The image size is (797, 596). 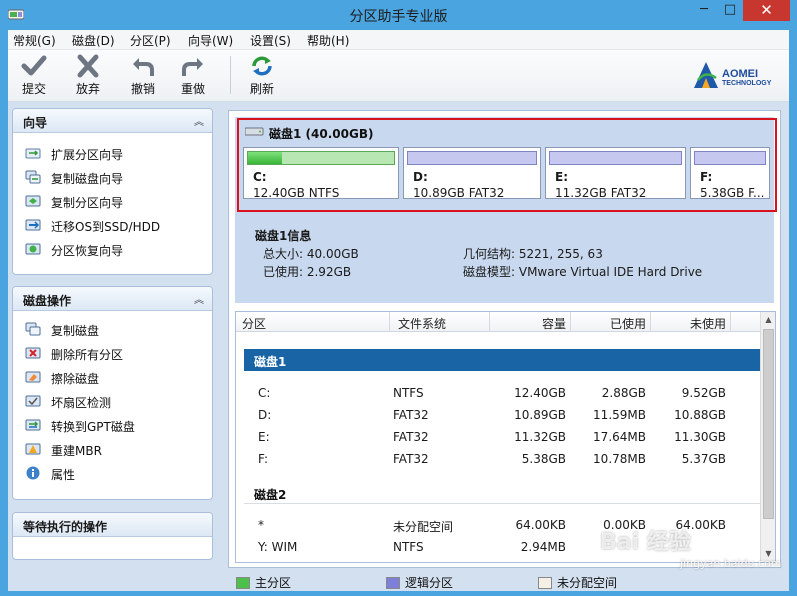 What do you see at coordinates (747, 83) in the screenshot?
I see `logo-subtitle: TECHNOLOGY` at bounding box center [747, 83].